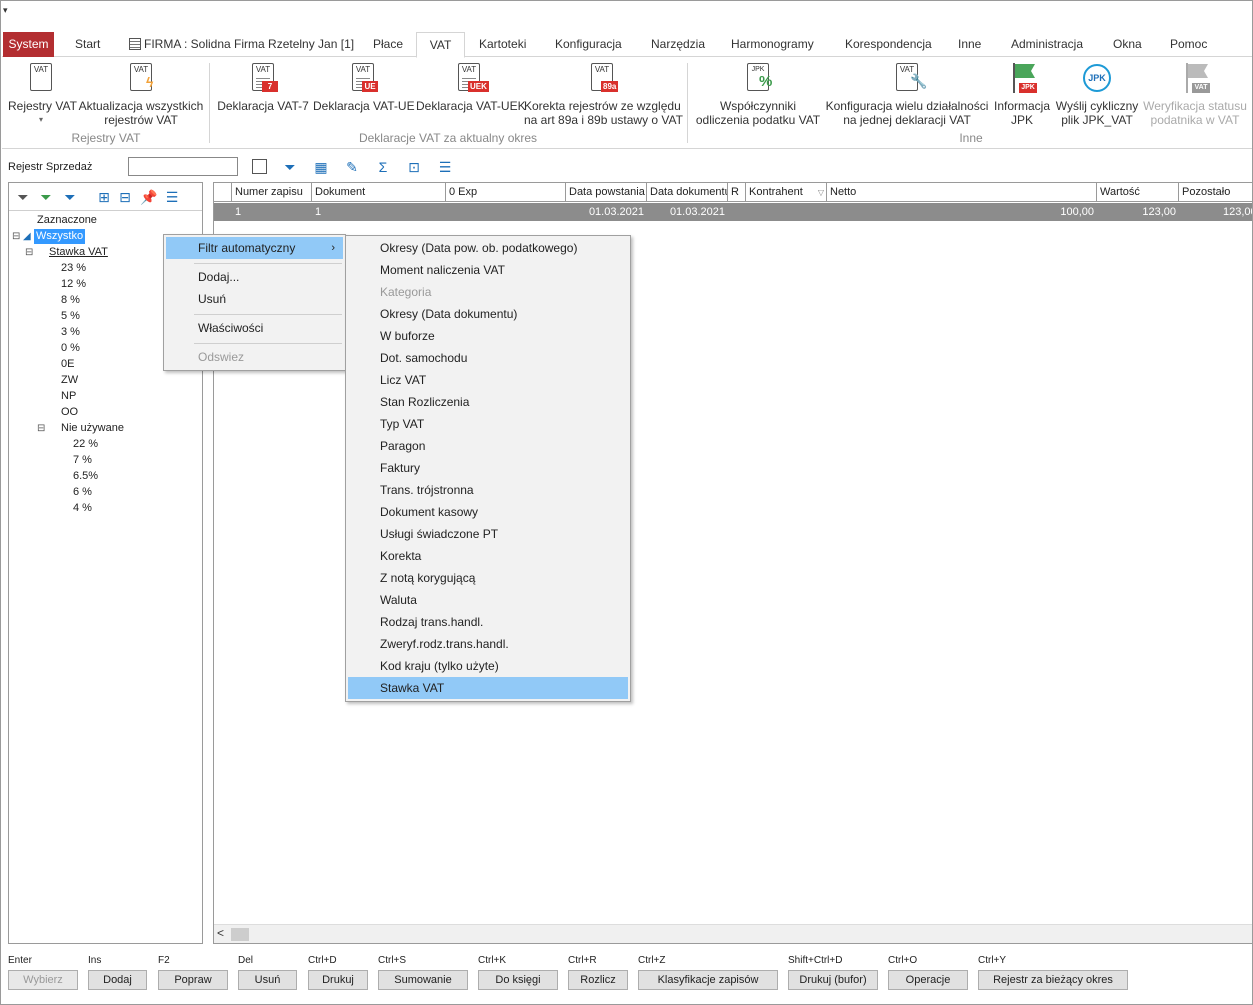  Describe the element at coordinates (70, 332) in the screenshot. I see `tree-node-rate: 3 %` at that location.